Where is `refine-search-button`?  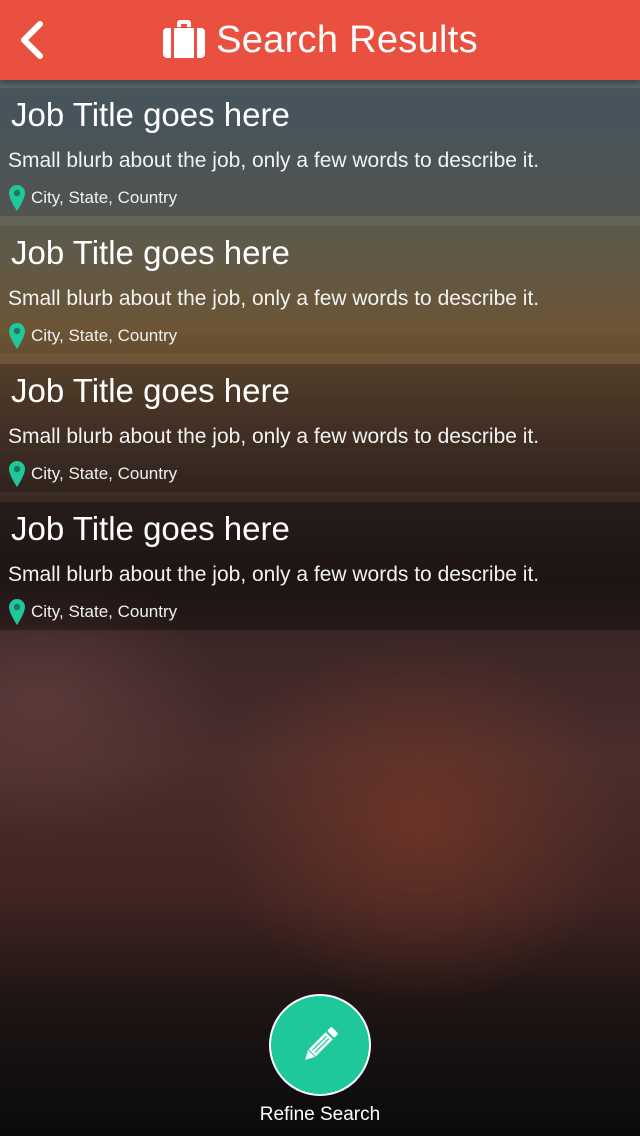
refine-search-button is located at coordinates (320, 1045).